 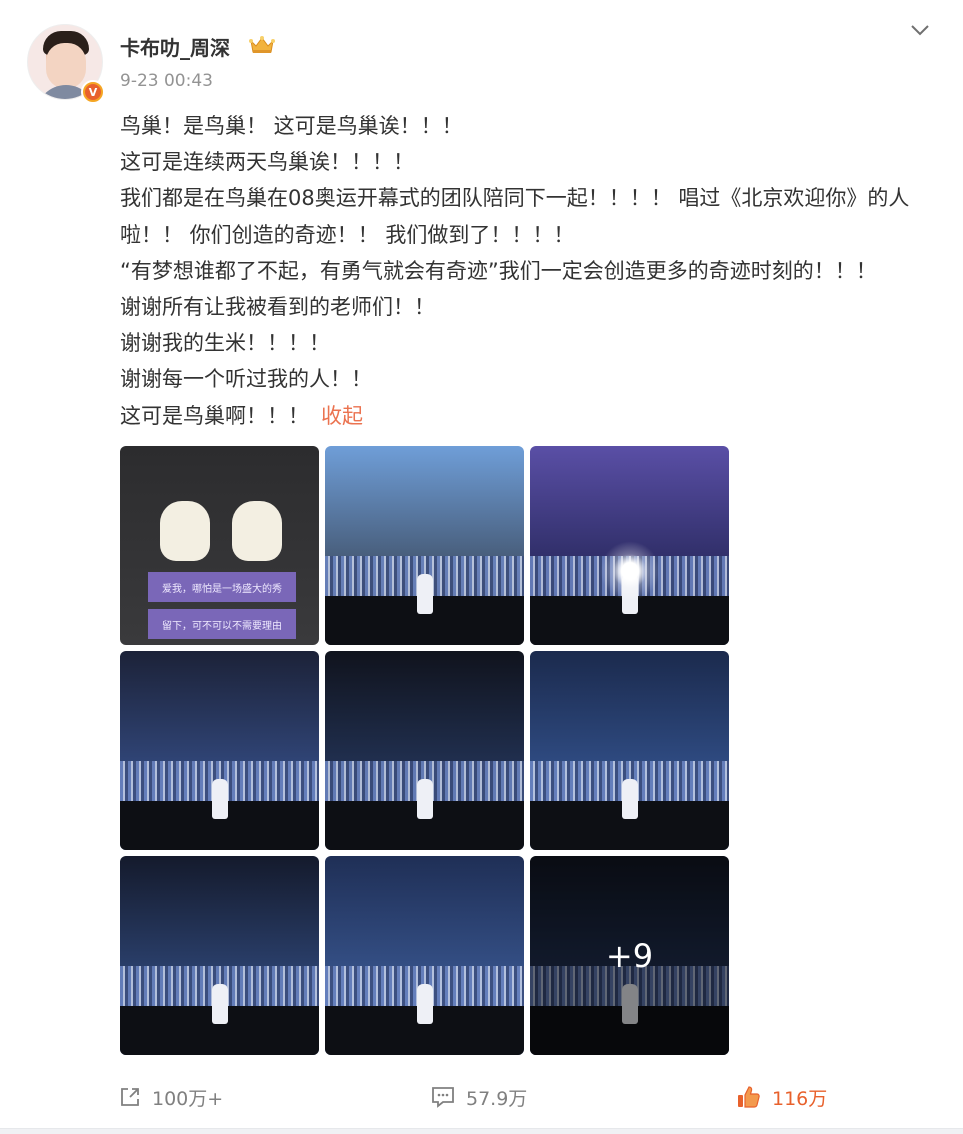 What do you see at coordinates (267, 162) in the screenshot?
I see `post-line: 这可是连续两天鸟巢诶！！！！` at bounding box center [267, 162].